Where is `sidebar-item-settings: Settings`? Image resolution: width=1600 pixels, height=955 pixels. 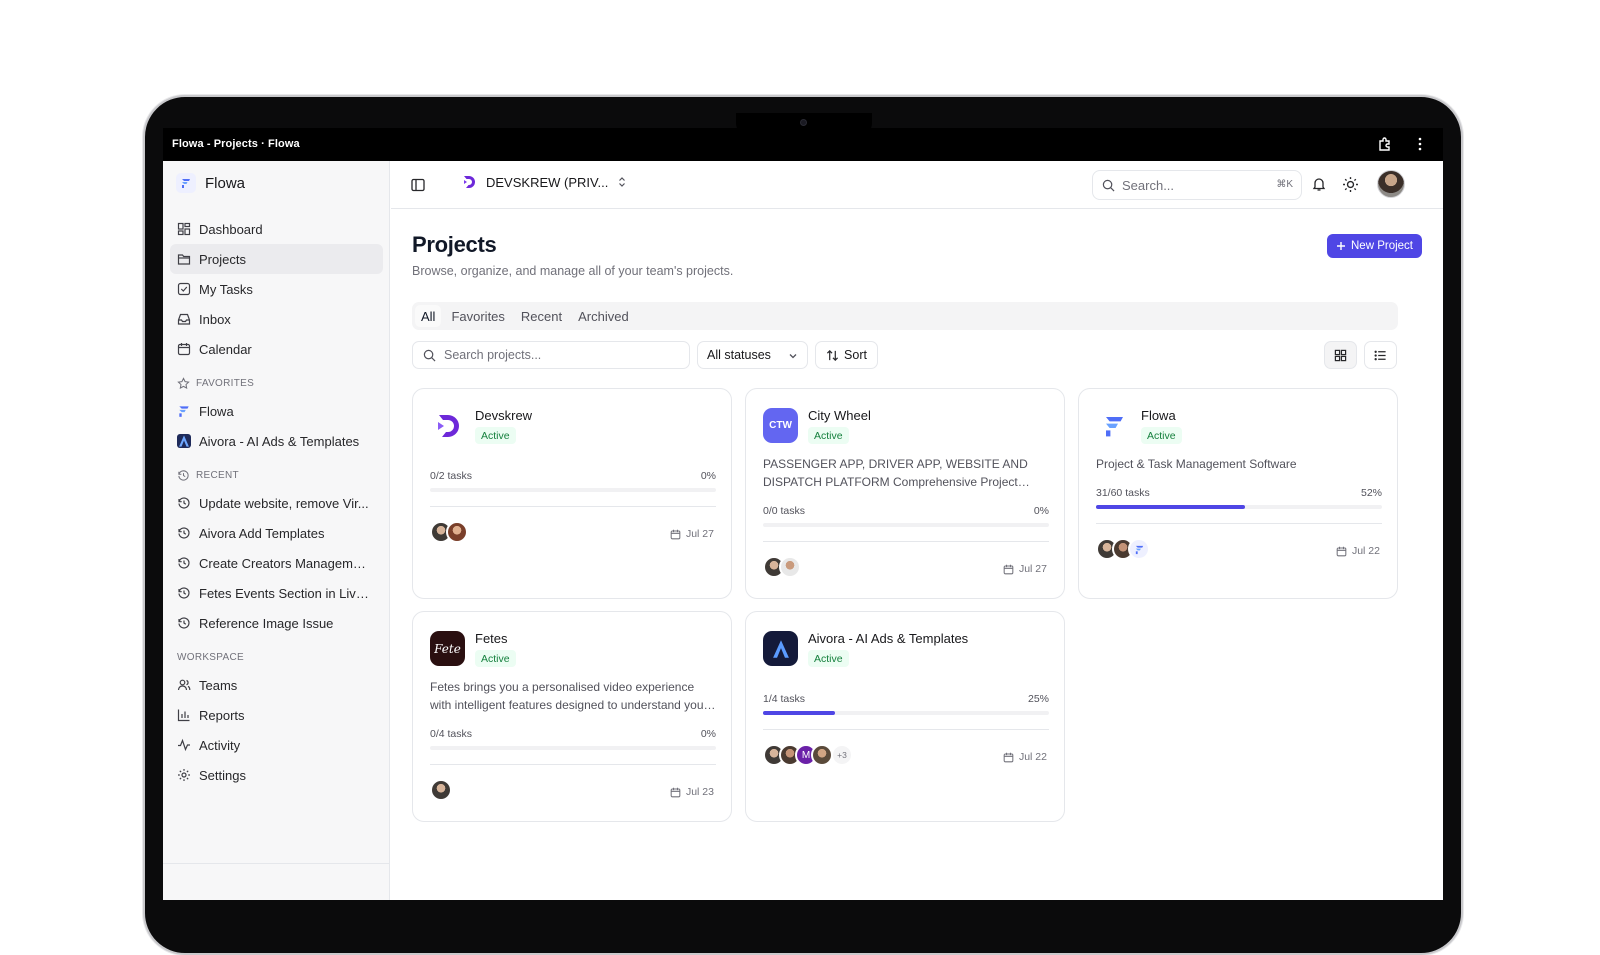 sidebar-item-settings: Settings is located at coordinates (276, 775).